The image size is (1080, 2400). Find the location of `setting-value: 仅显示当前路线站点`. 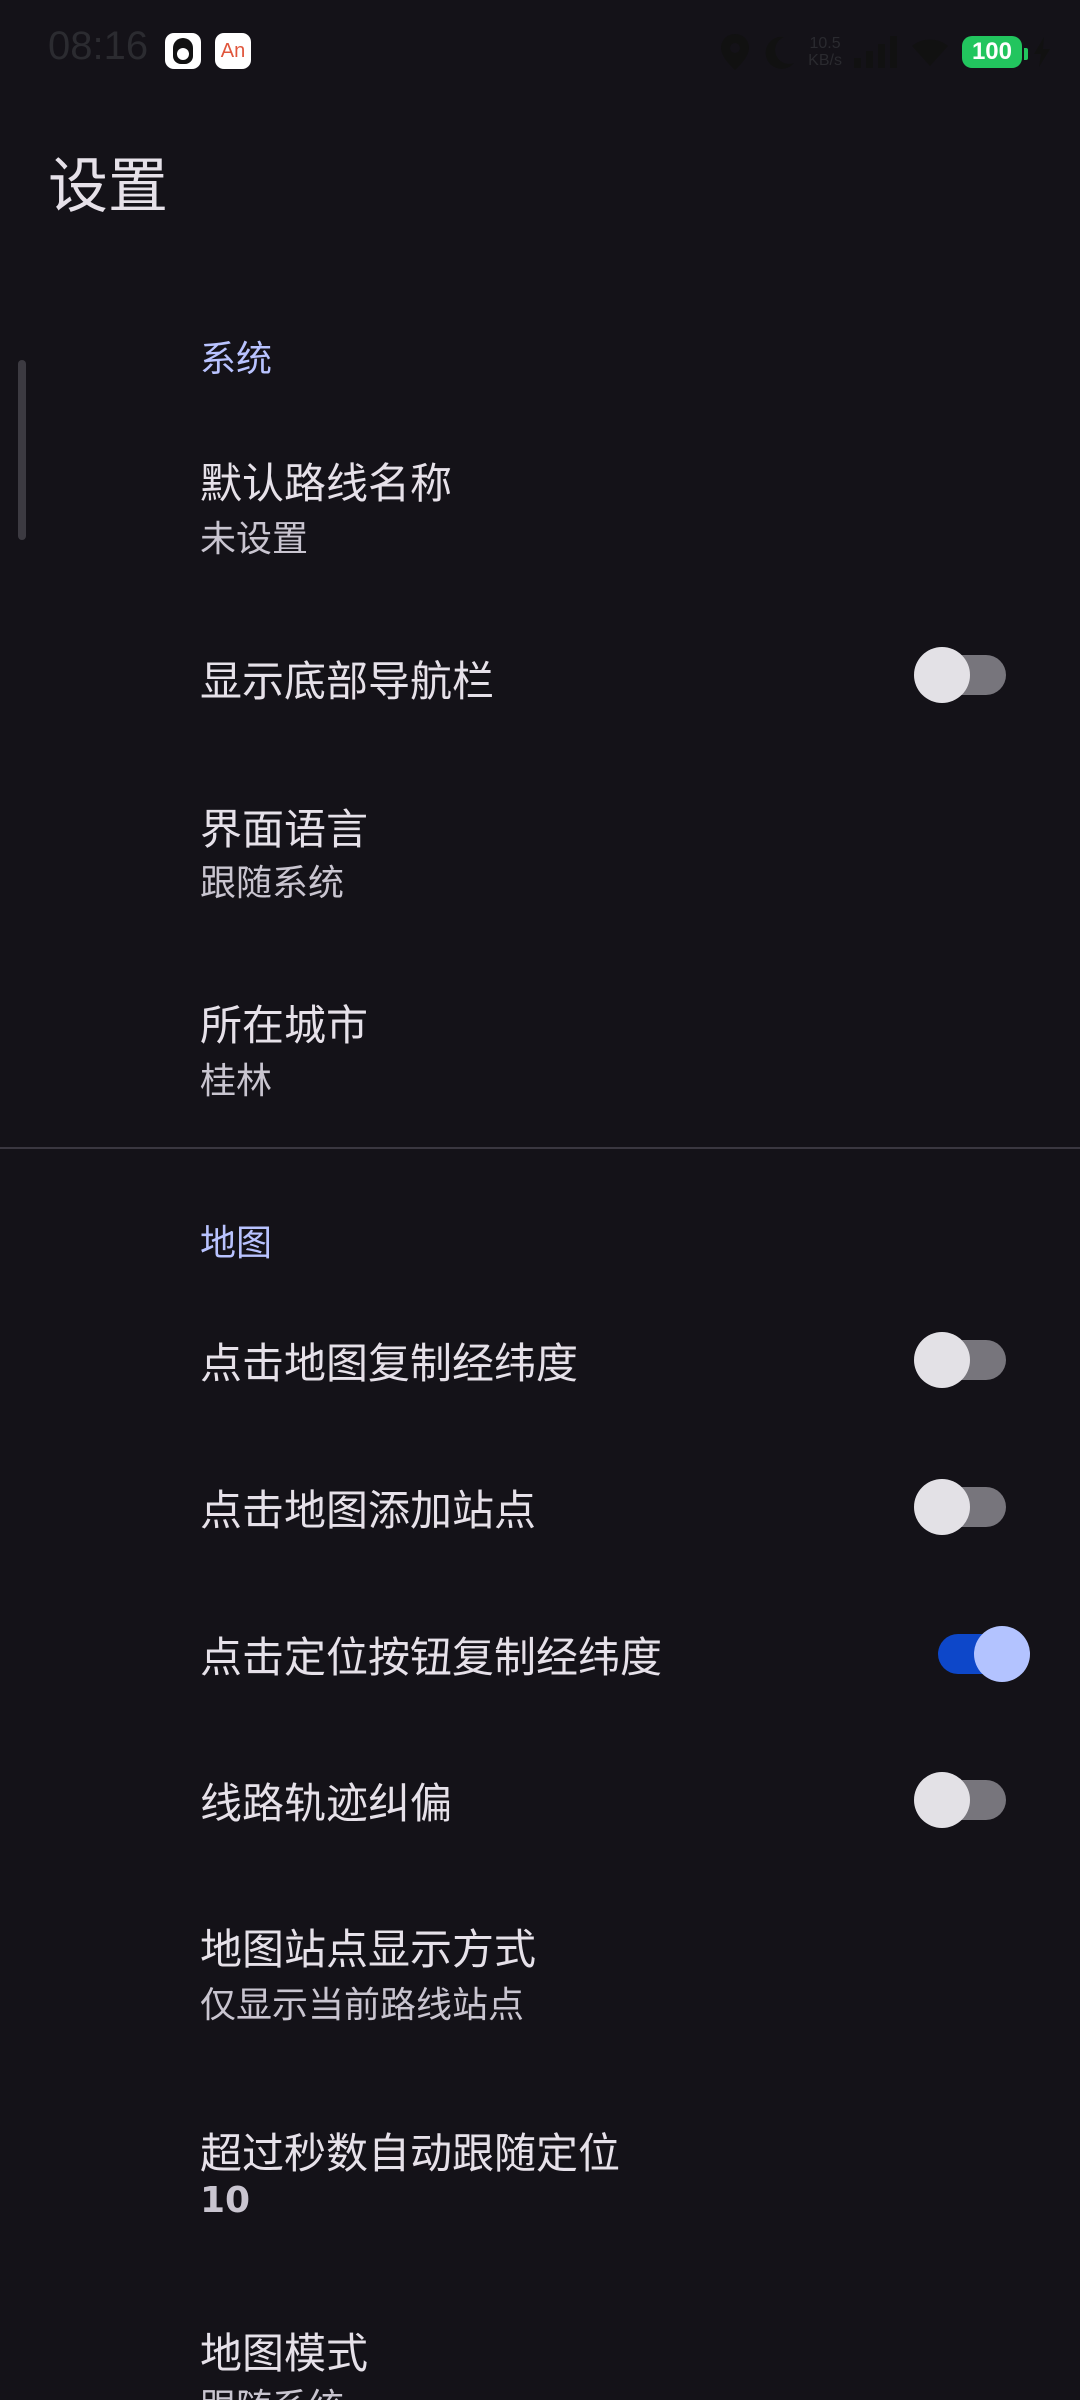

setting-value: 仅显示当前路线站点 is located at coordinates (362, 2005).